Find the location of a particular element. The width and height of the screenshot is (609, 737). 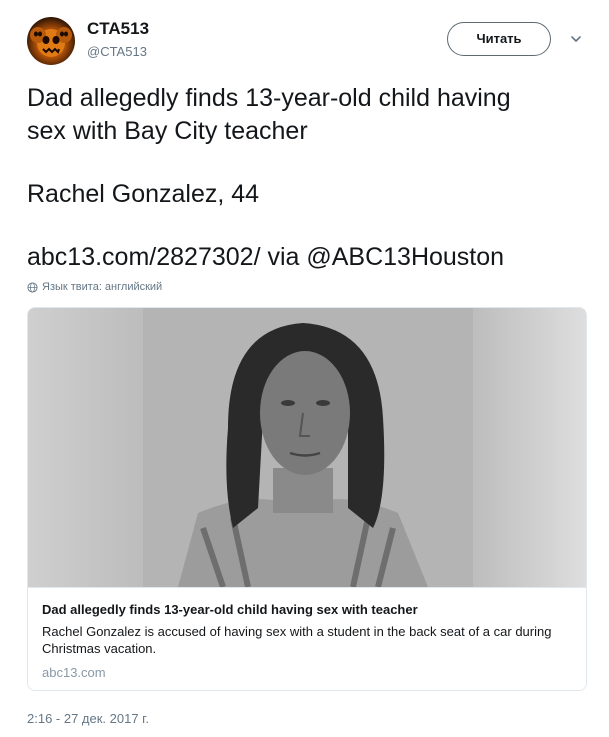

follow-button: Читать is located at coordinates (499, 39).